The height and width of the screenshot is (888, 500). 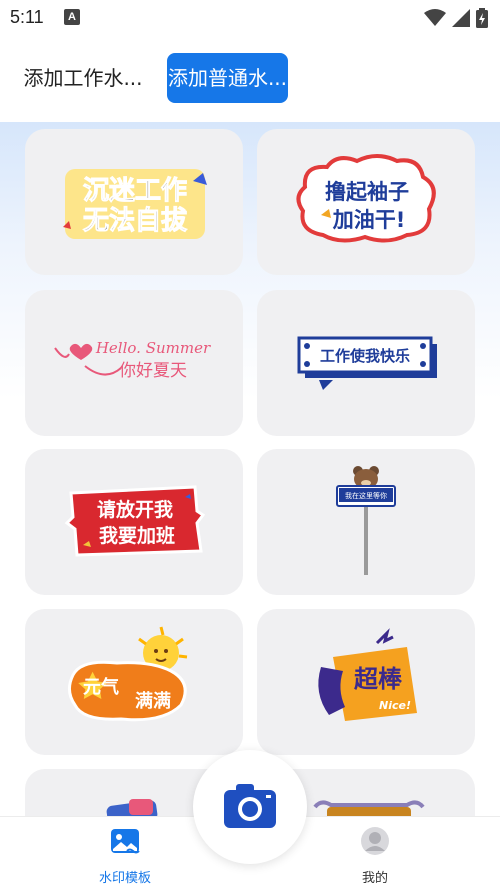 I want to click on sticker-graphic: Hello. Summer 你好夏天, so click(x=132, y=360).